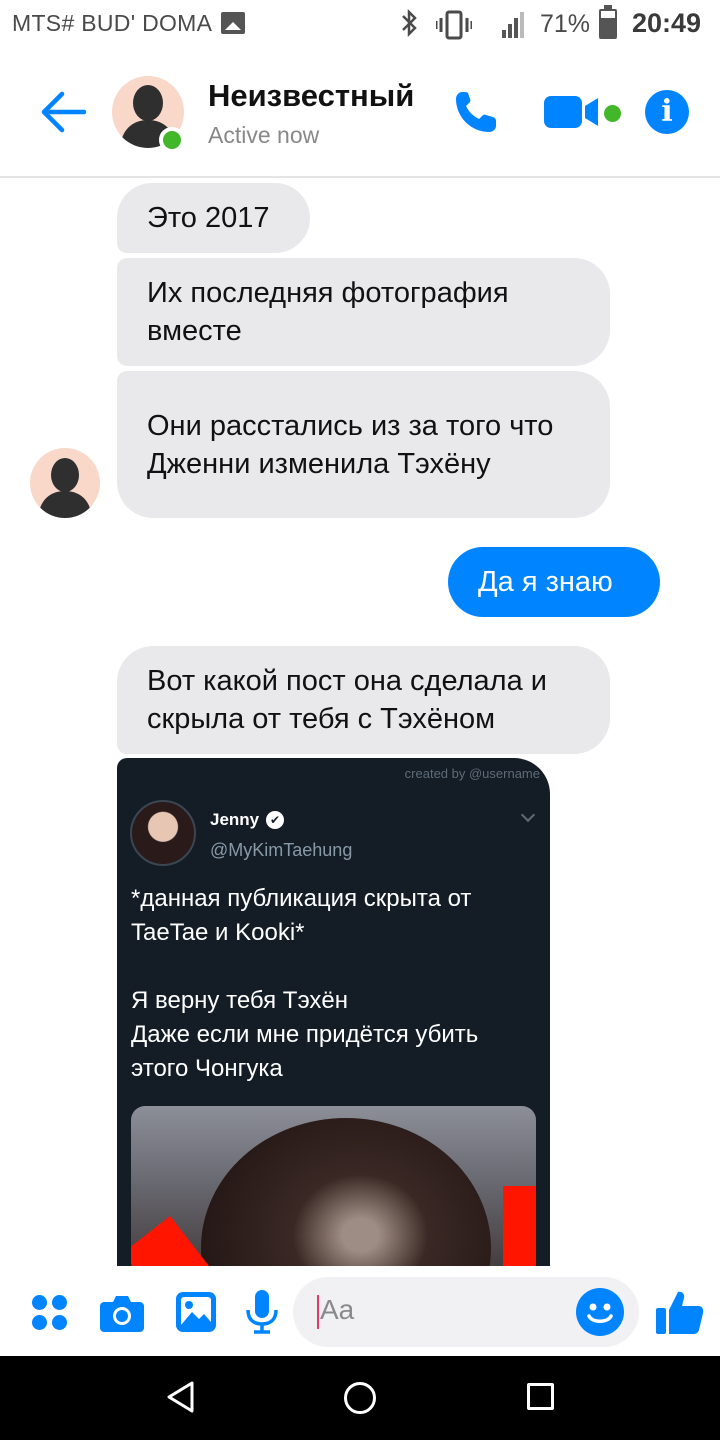 This screenshot has height=1440, width=720. I want to click on tweet-handle: @MyKimTaehung, so click(281, 850).